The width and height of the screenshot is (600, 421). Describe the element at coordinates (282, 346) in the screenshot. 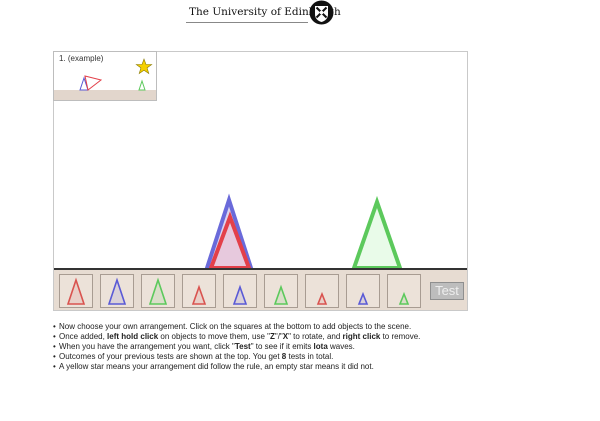

I see `instruction-text: " to see if it emits` at that location.